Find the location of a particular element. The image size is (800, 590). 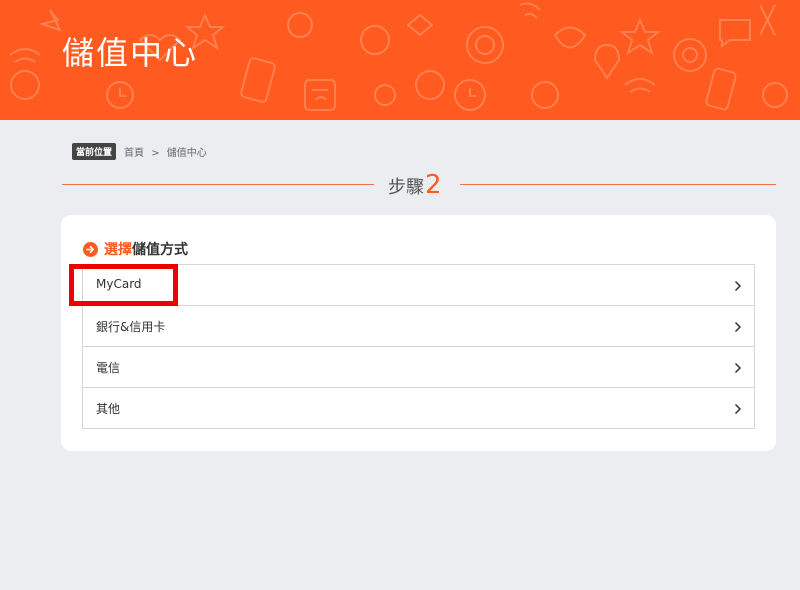

breadcrumb-home-link: 首頁 is located at coordinates (134, 153).